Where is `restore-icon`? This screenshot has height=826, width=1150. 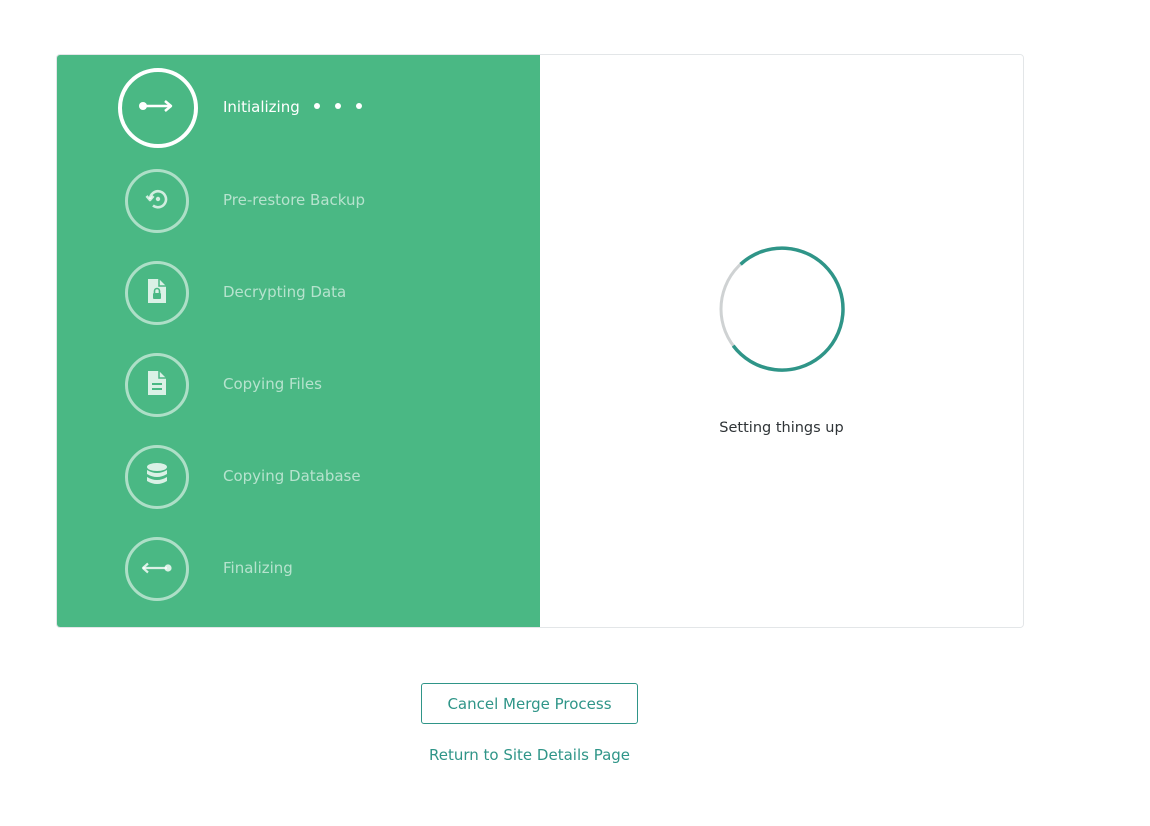
restore-icon is located at coordinates (157, 201).